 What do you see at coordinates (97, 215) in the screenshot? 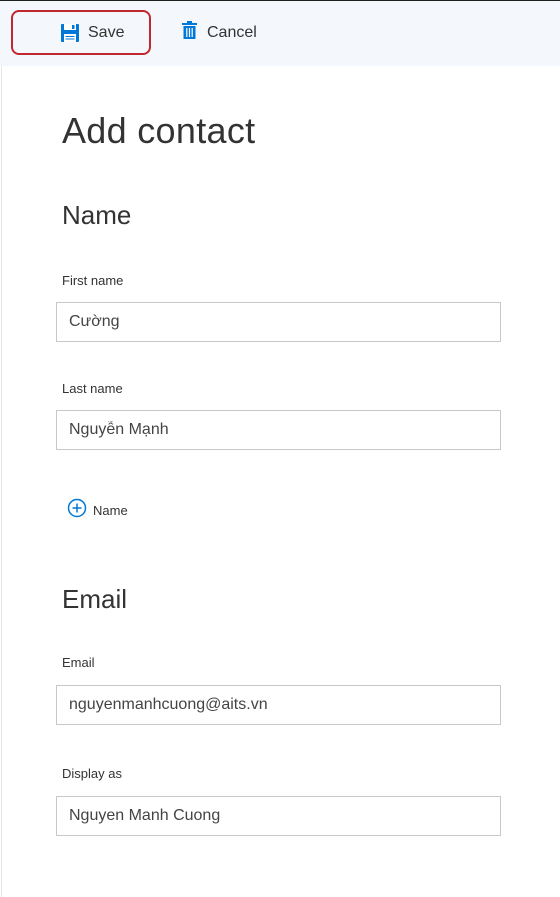
I see `name-section-title: Name` at bounding box center [97, 215].